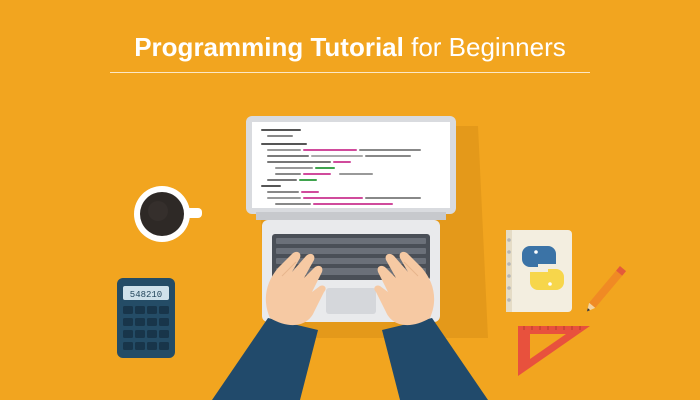 Image resolution: width=700 pixels, height=400 pixels. I want to click on calculator-display: 548210, so click(146, 295).